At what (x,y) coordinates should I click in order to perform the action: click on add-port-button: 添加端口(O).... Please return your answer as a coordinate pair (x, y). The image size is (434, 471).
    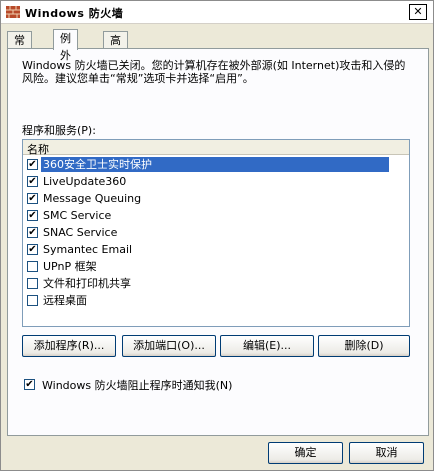
    Looking at the image, I should click on (169, 346).